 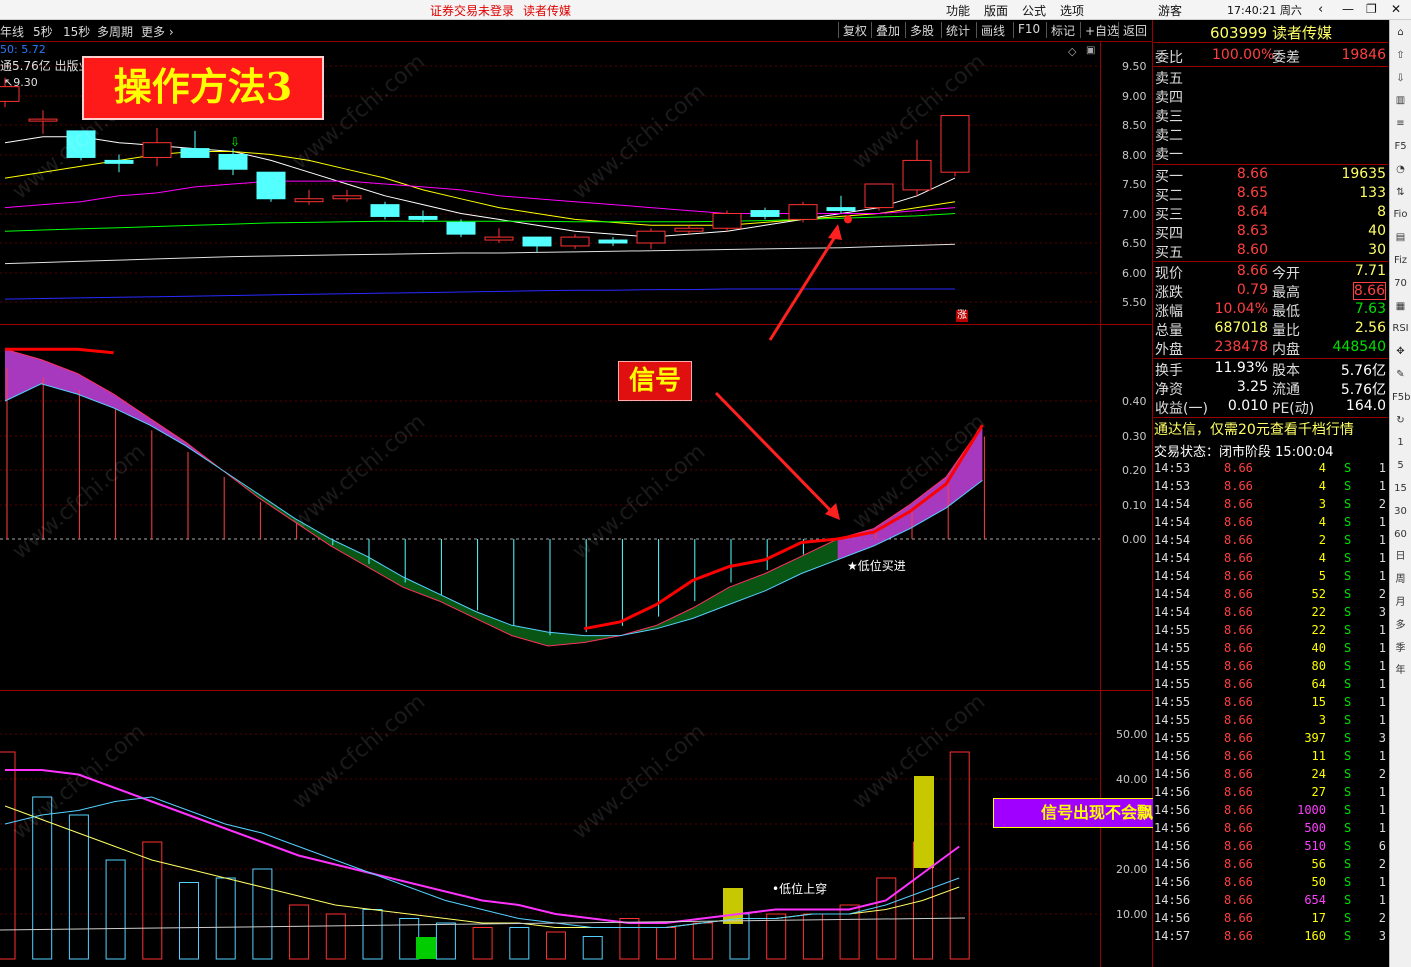 I want to click on buy-level-row: 买一 8.66 19635, so click(x=1271, y=175).